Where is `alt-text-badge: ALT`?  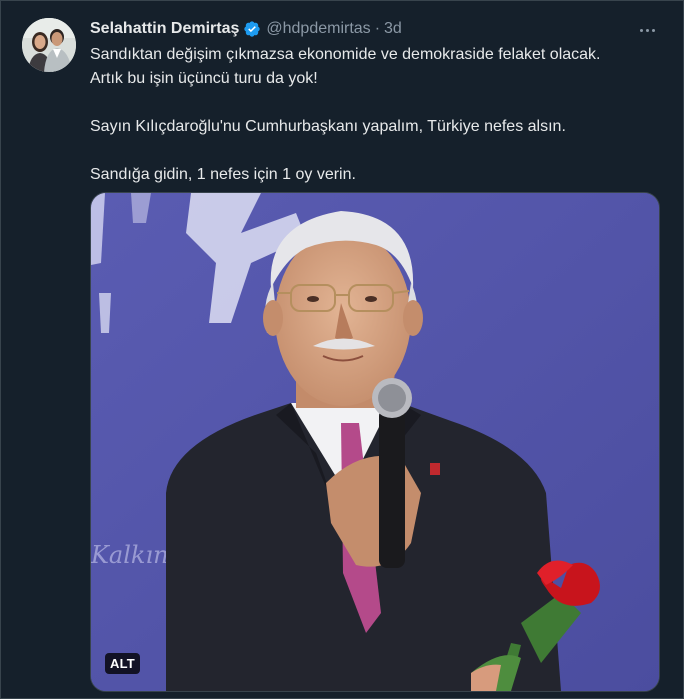 alt-text-badge: ALT is located at coordinates (122, 663).